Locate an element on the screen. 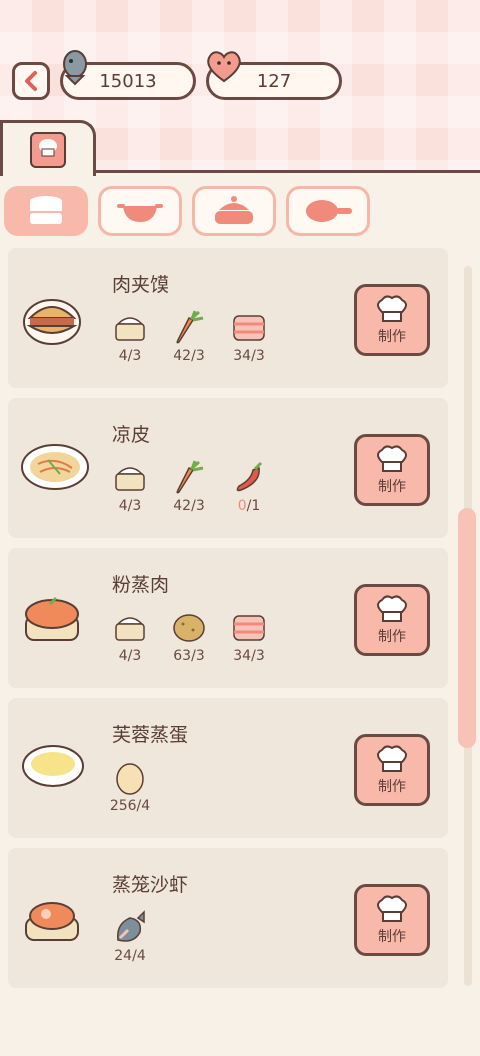 The height and width of the screenshot is (1056, 480). tab-steamer is located at coordinates (46, 211).